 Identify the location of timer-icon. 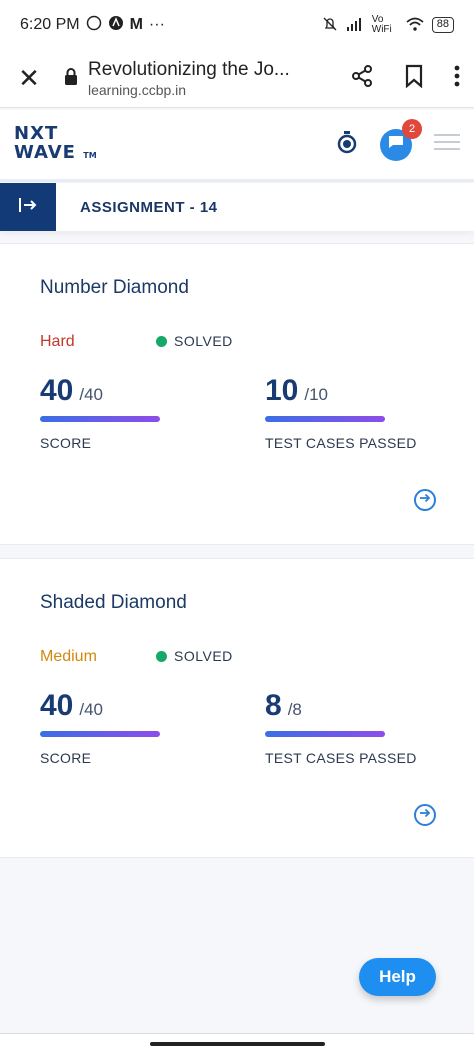
(347, 144).